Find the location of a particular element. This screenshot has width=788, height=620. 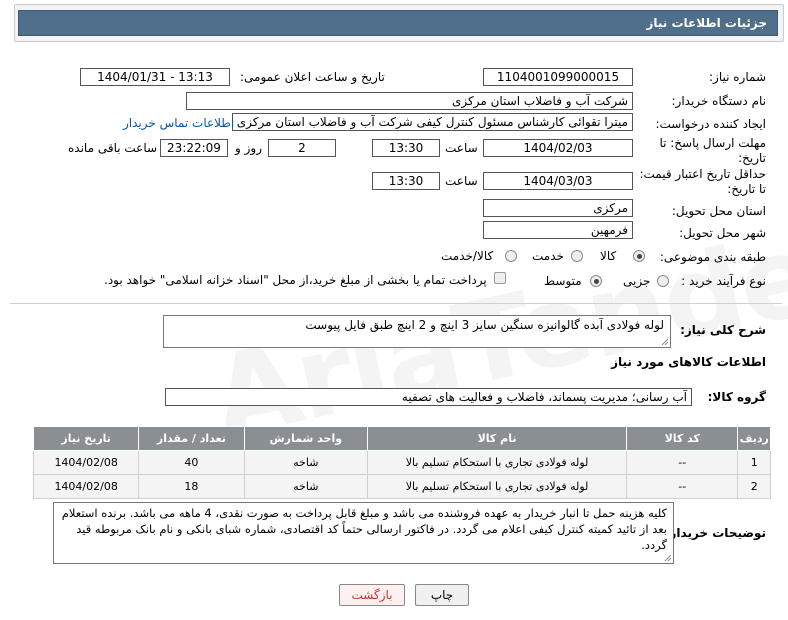

col-header-quantity: تعداد / مقدار is located at coordinates (191, 438).